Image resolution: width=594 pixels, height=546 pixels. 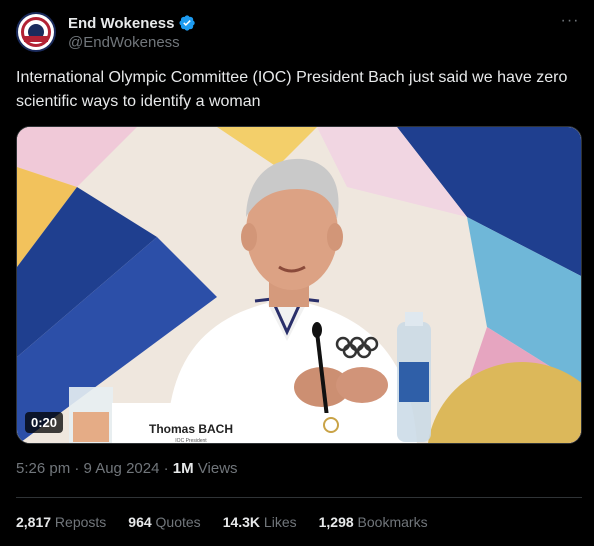 What do you see at coordinates (183, 468) in the screenshot?
I see `views-count: 1M` at bounding box center [183, 468].